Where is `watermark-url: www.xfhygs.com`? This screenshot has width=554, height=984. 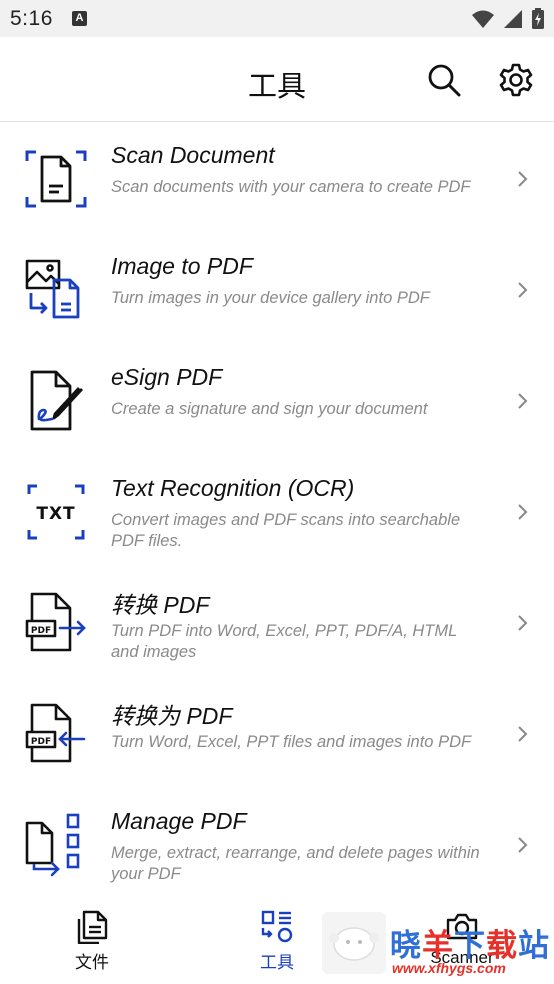
watermark-url: www.xfhygs.com is located at coordinates (449, 968).